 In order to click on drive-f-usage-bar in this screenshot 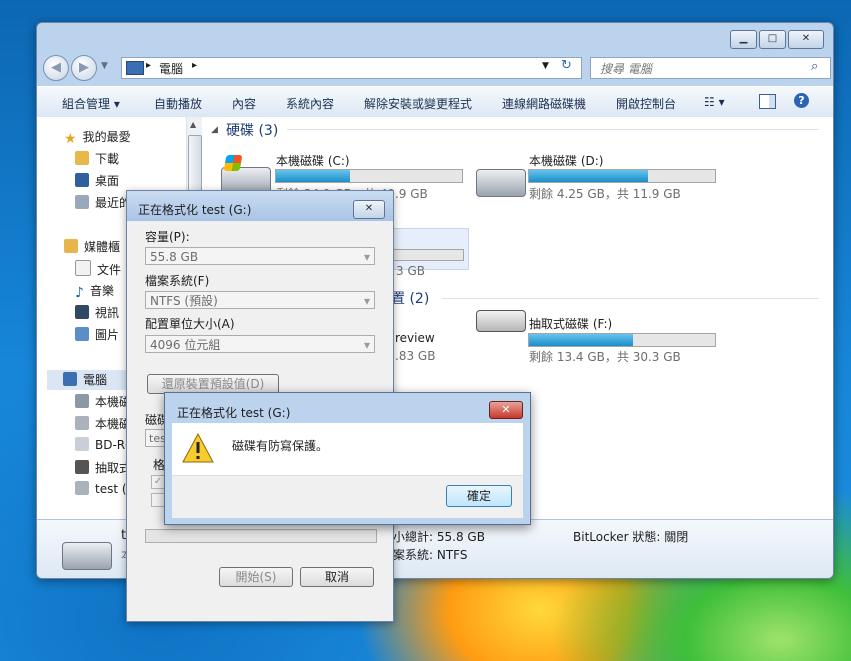, I will do `click(622, 340)`.